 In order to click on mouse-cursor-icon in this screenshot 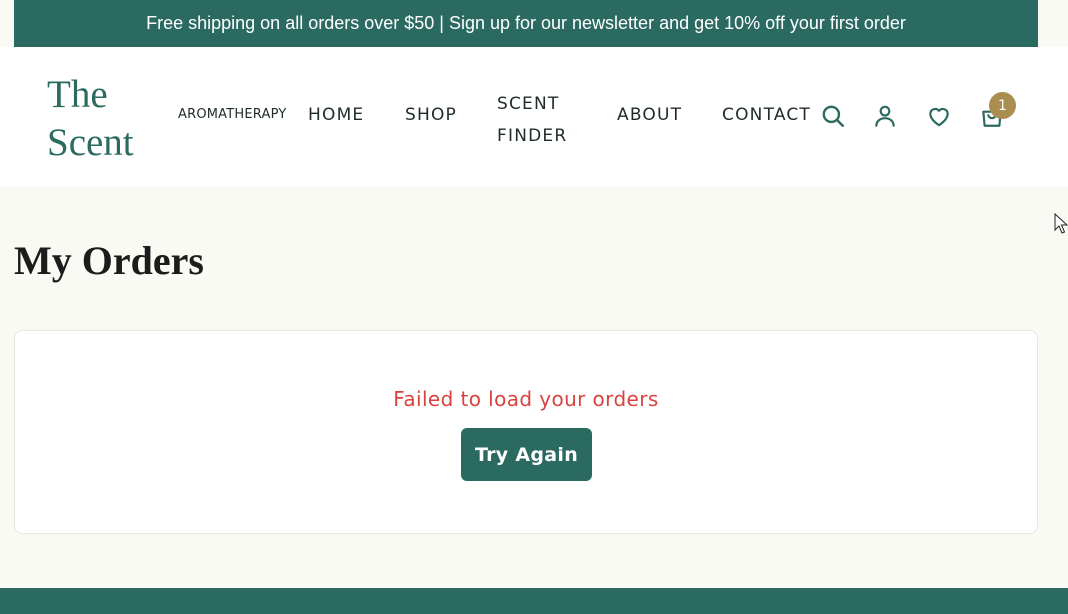, I will do `click(1061, 223)`.